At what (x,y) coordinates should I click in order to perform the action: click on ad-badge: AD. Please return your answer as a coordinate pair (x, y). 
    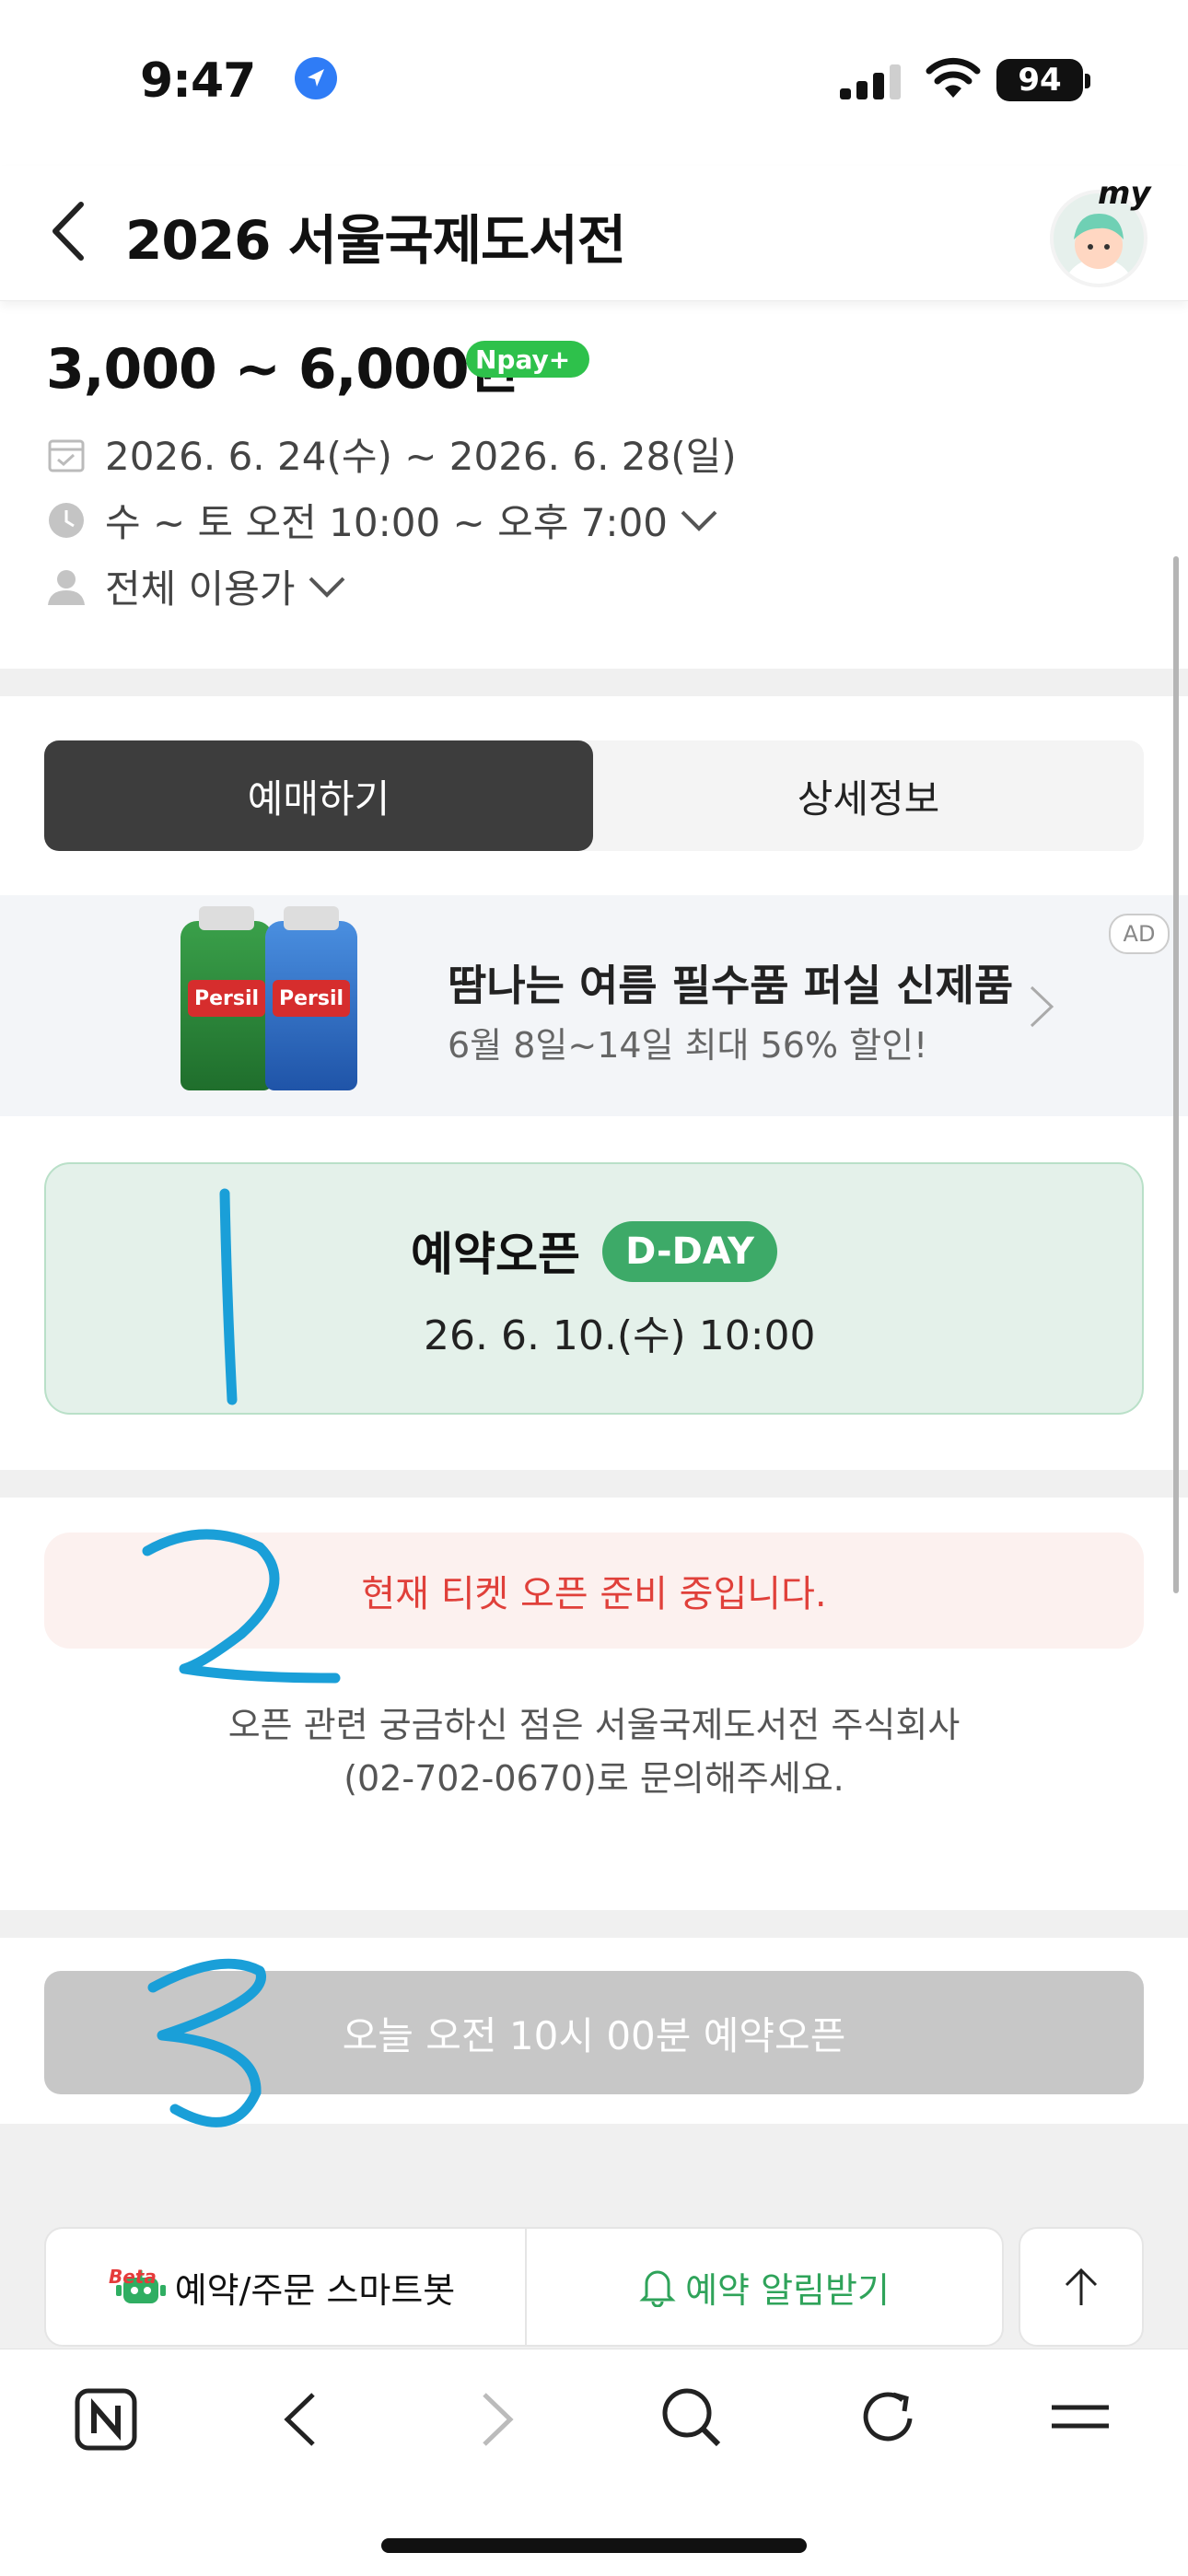
    Looking at the image, I should click on (1139, 934).